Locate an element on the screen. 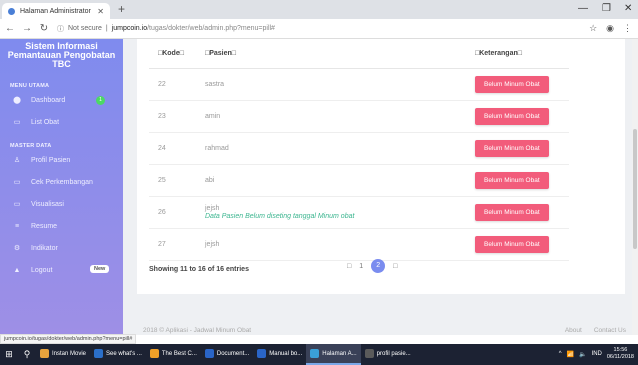 The height and width of the screenshot is (365, 638). table-row: 24 rahmad Belum Minum Obat is located at coordinates (359, 148).